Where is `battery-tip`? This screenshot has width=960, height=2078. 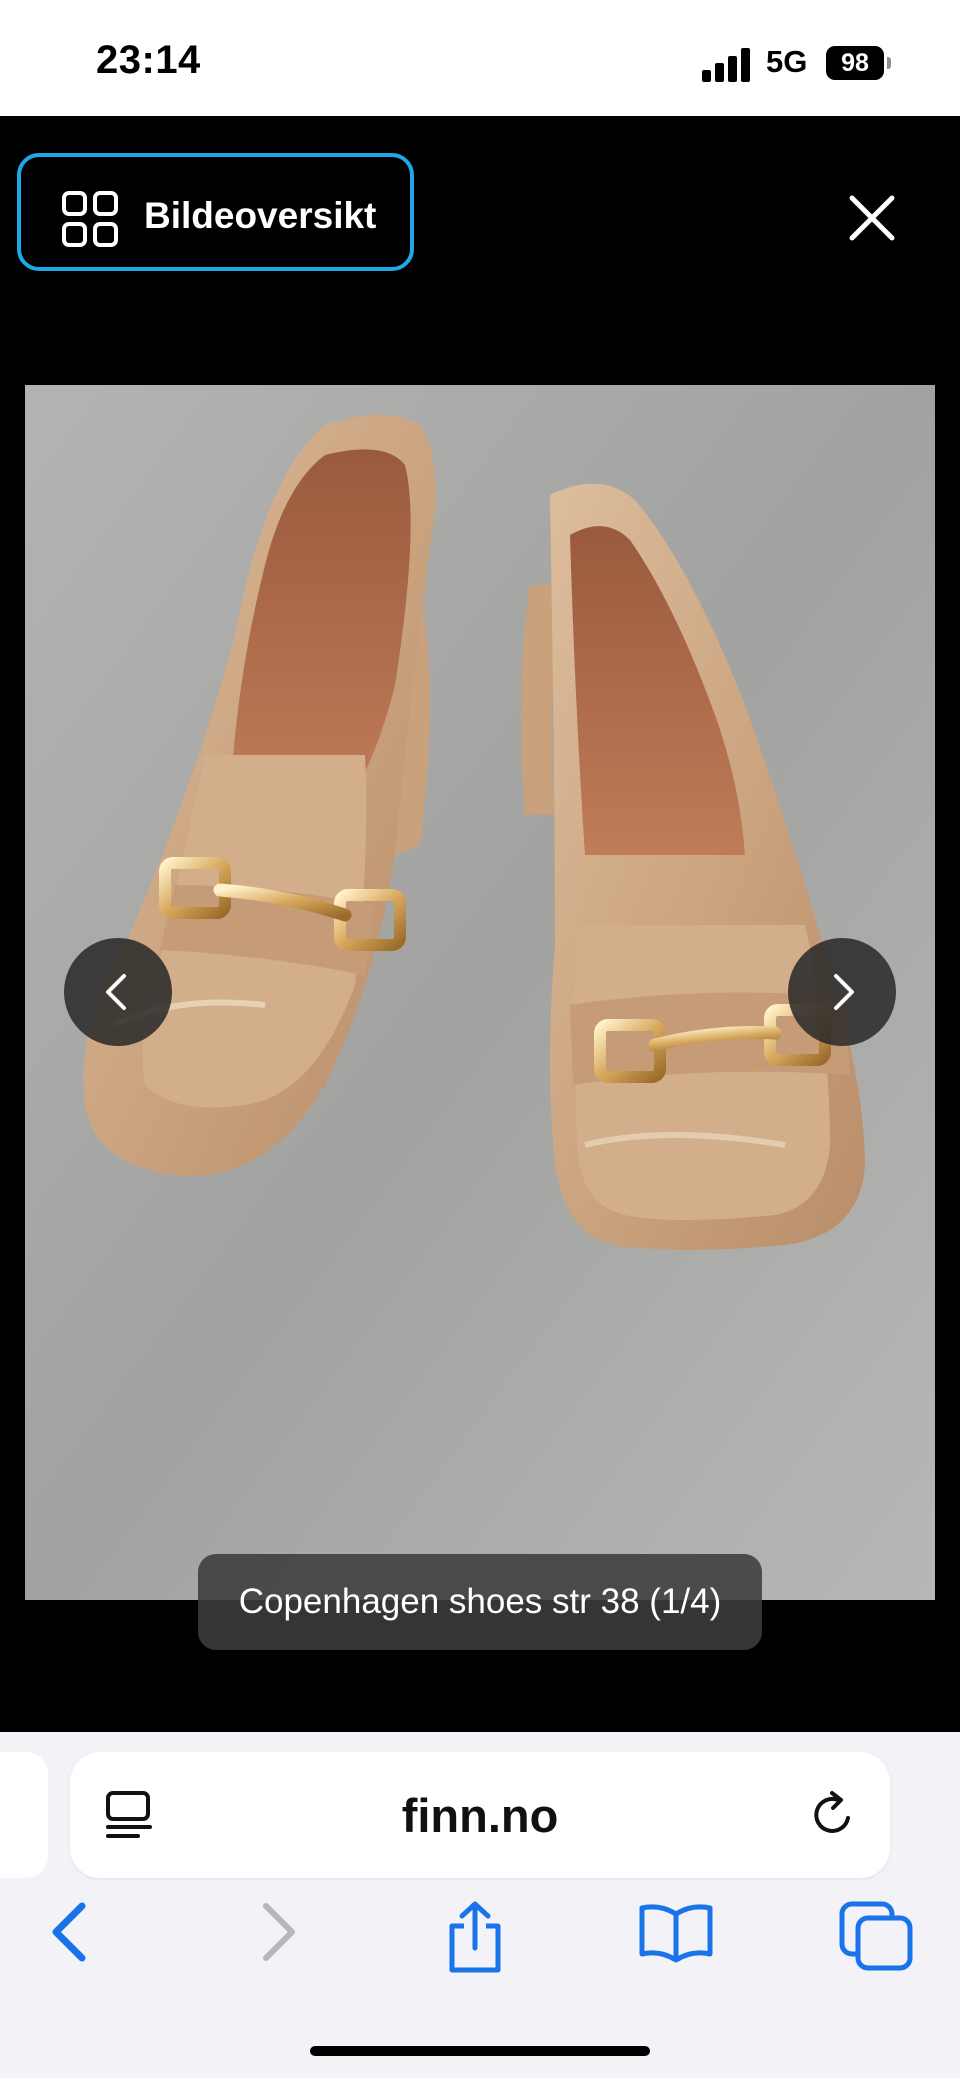 battery-tip is located at coordinates (889, 63).